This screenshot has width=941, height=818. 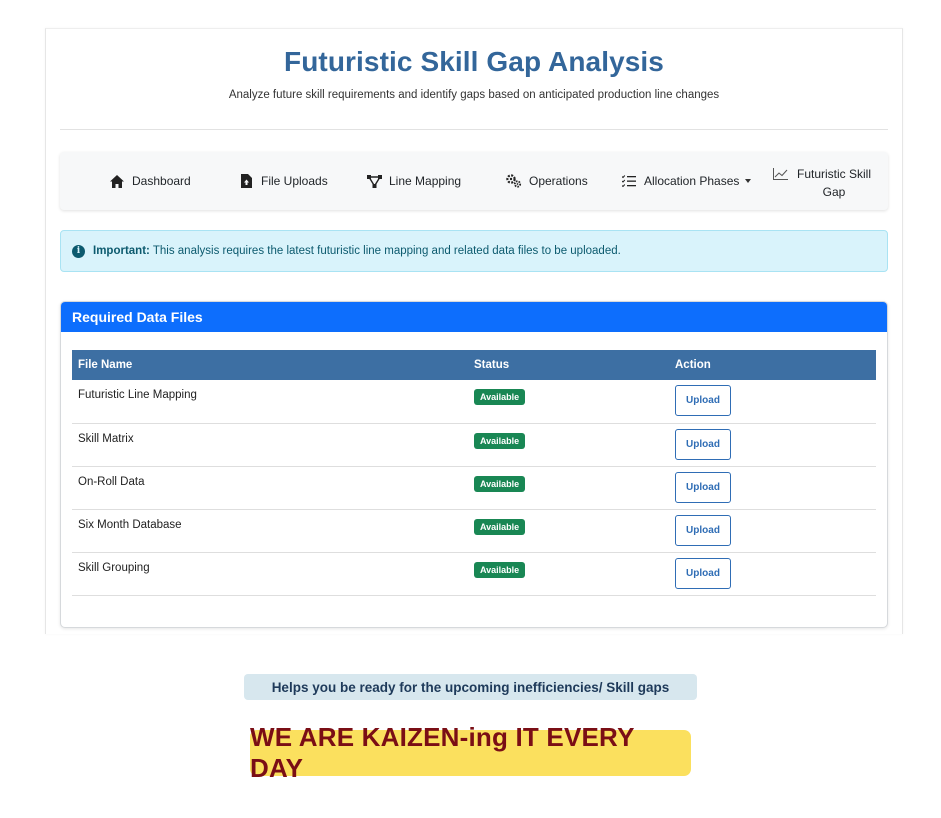 I want to click on file-upload-icon, so click(x=246, y=181).